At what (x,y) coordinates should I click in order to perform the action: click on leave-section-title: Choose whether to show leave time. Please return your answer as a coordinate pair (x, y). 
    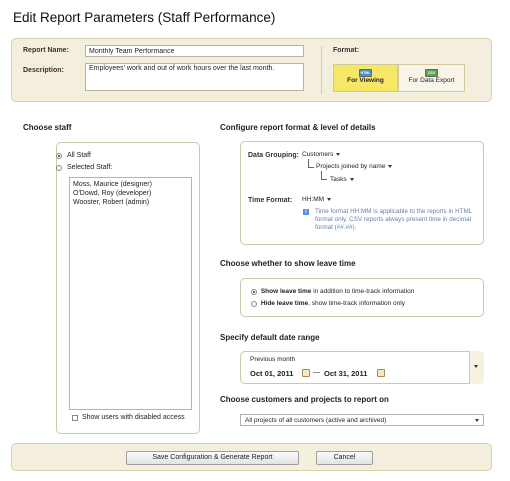
    Looking at the image, I should click on (288, 263).